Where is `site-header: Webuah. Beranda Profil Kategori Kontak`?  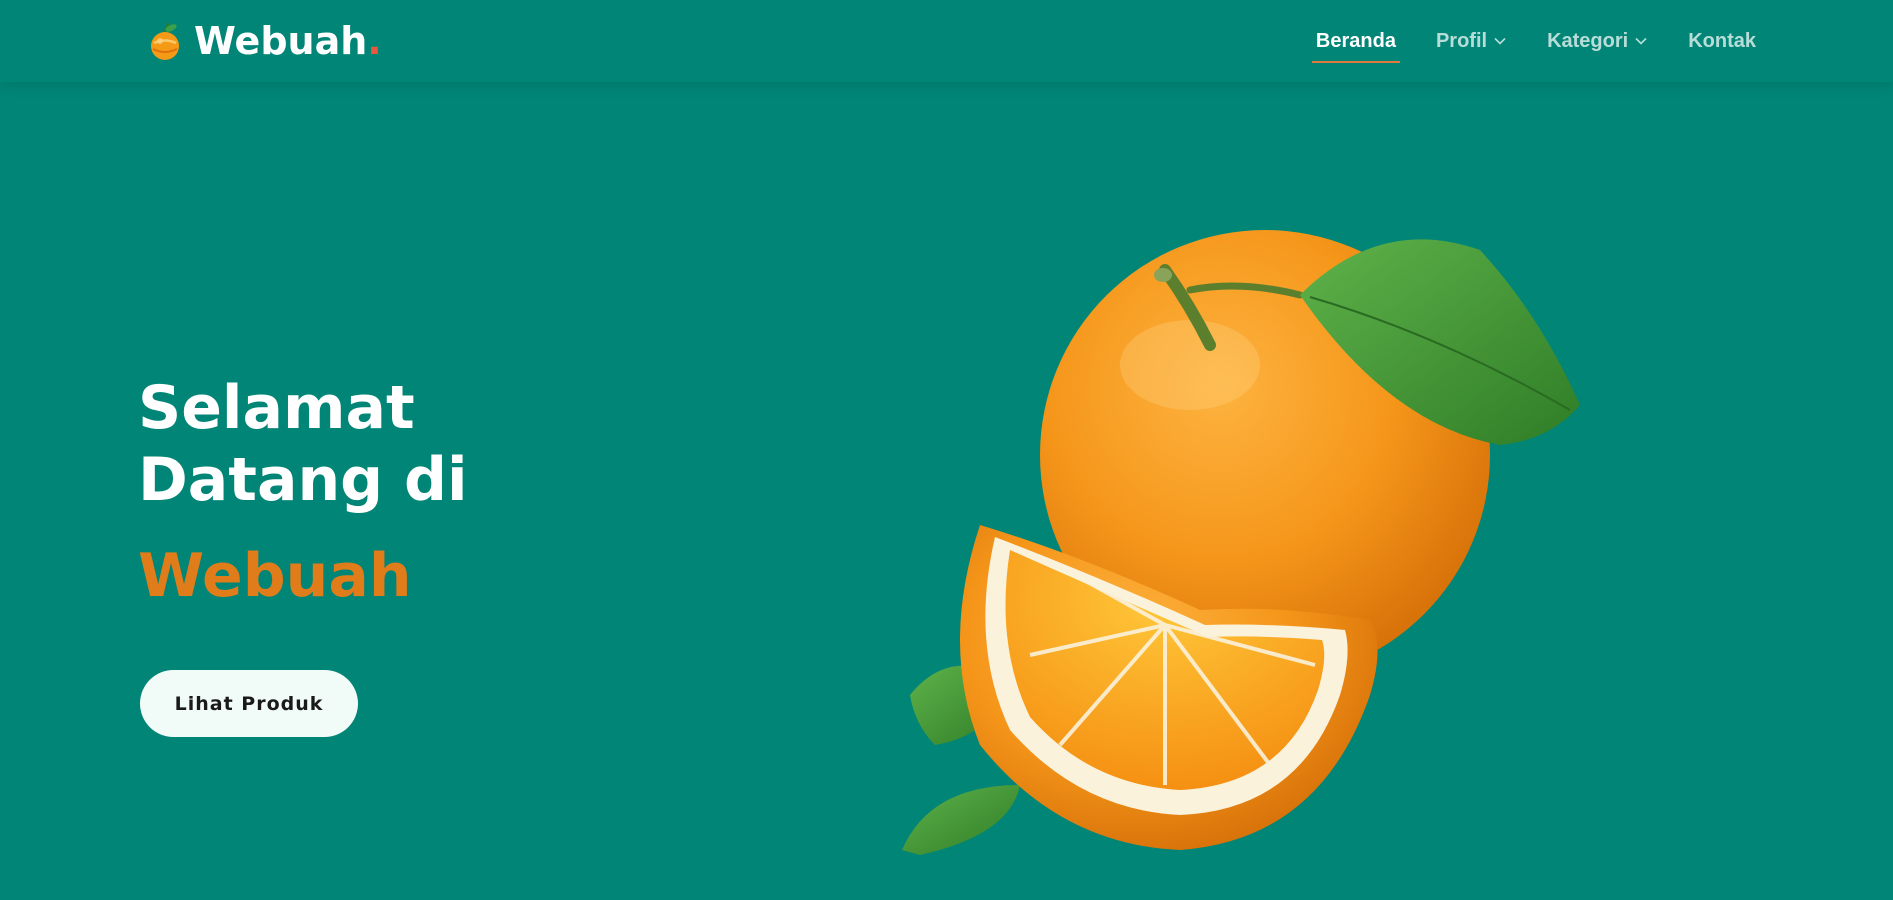 site-header: Webuah. Beranda Profil Kategori Kontak is located at coordinates (946, 41).